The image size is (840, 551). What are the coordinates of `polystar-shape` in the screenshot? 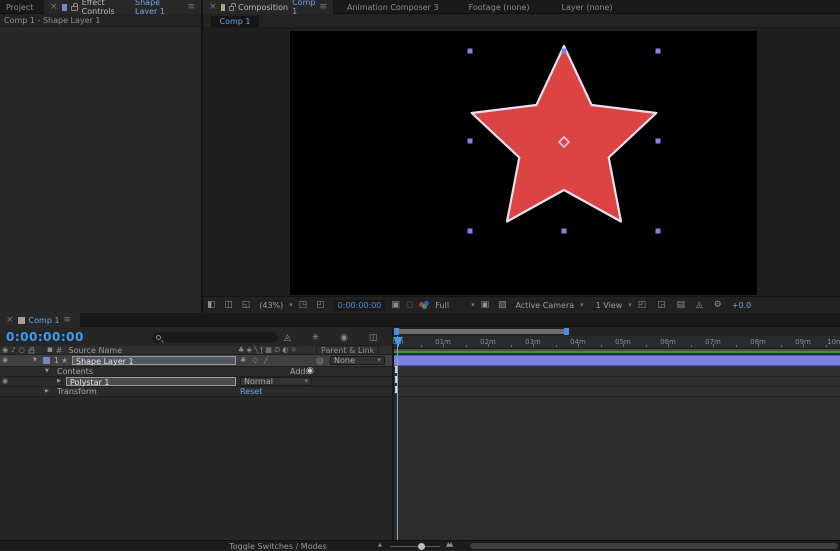 It's located at (564, 133).